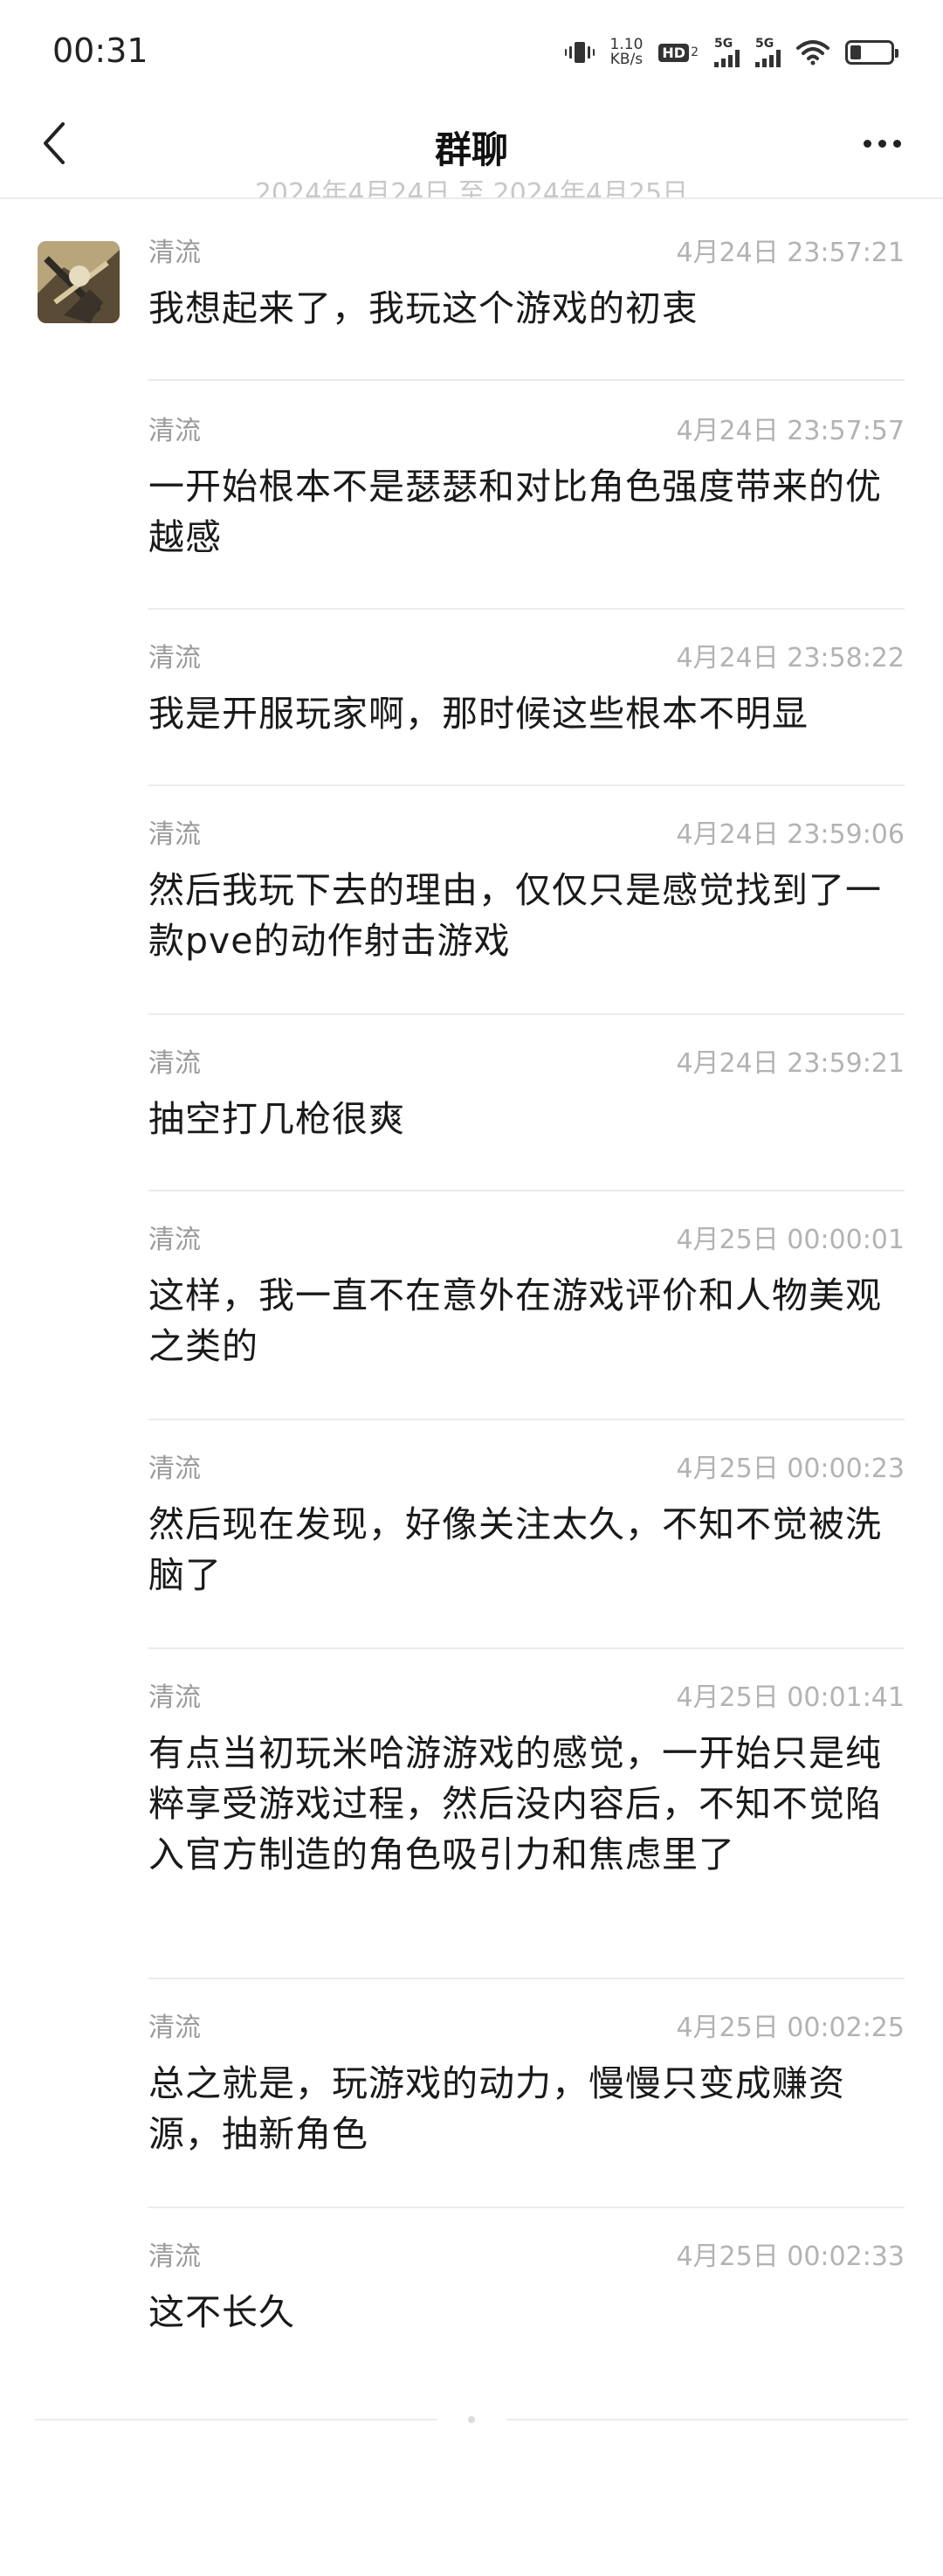  What do you see at coordinates (471, 149) in the screenshot?
I see `page-title: 群聊` at bounding box center [471, 149].